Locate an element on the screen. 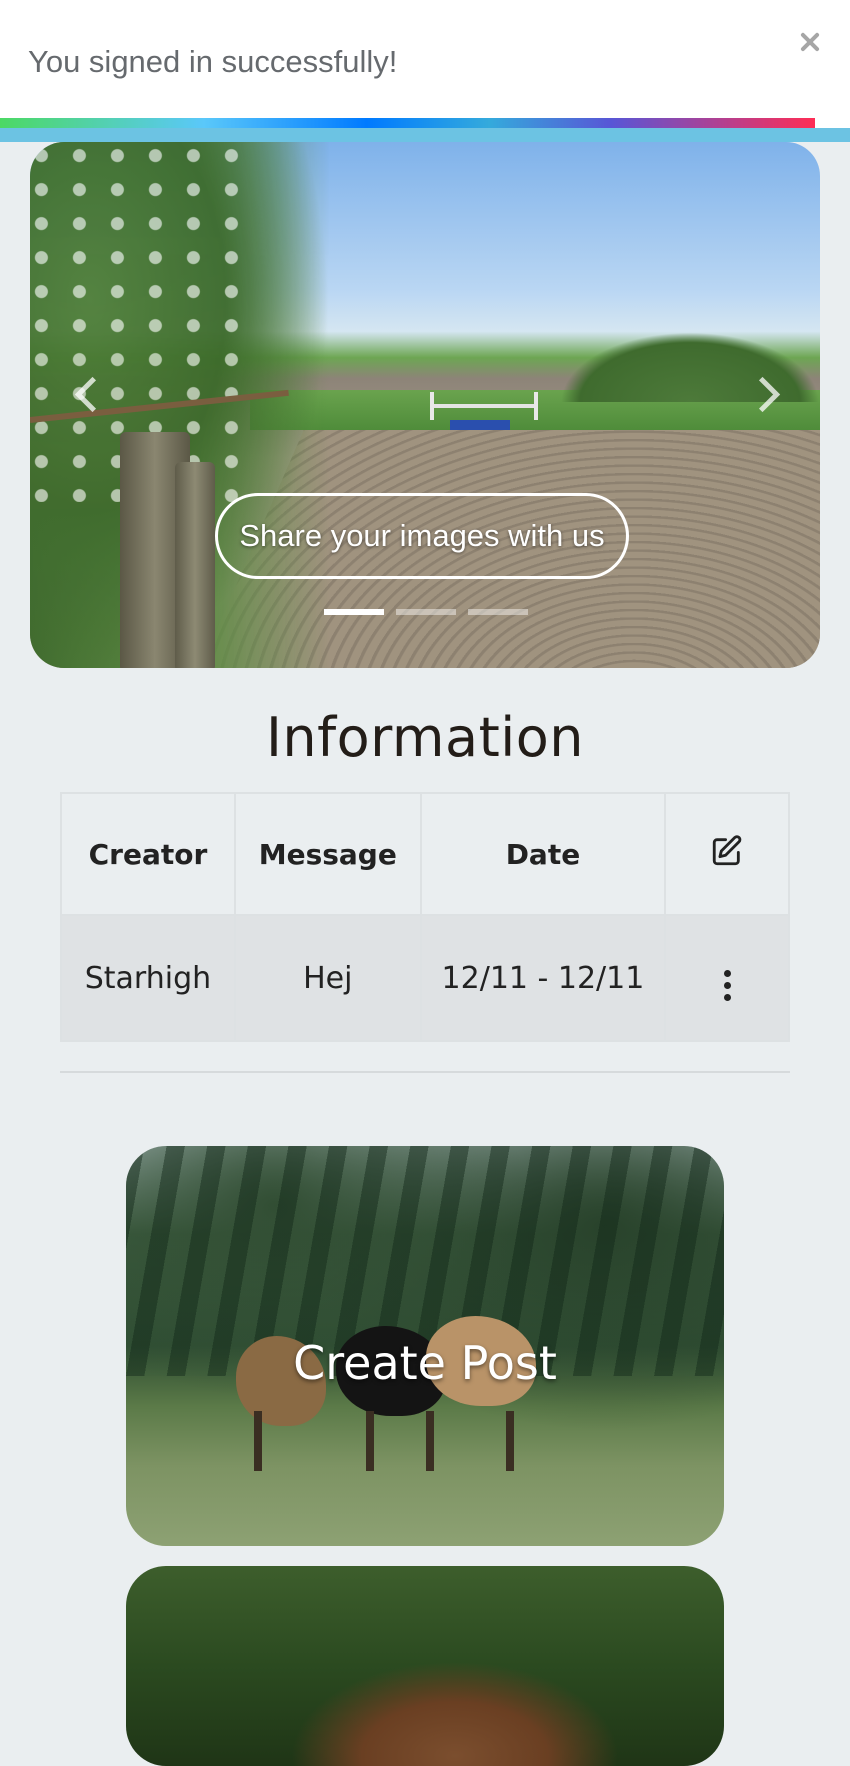  column-header-creator: Creator is located at coordinates (148, 854).